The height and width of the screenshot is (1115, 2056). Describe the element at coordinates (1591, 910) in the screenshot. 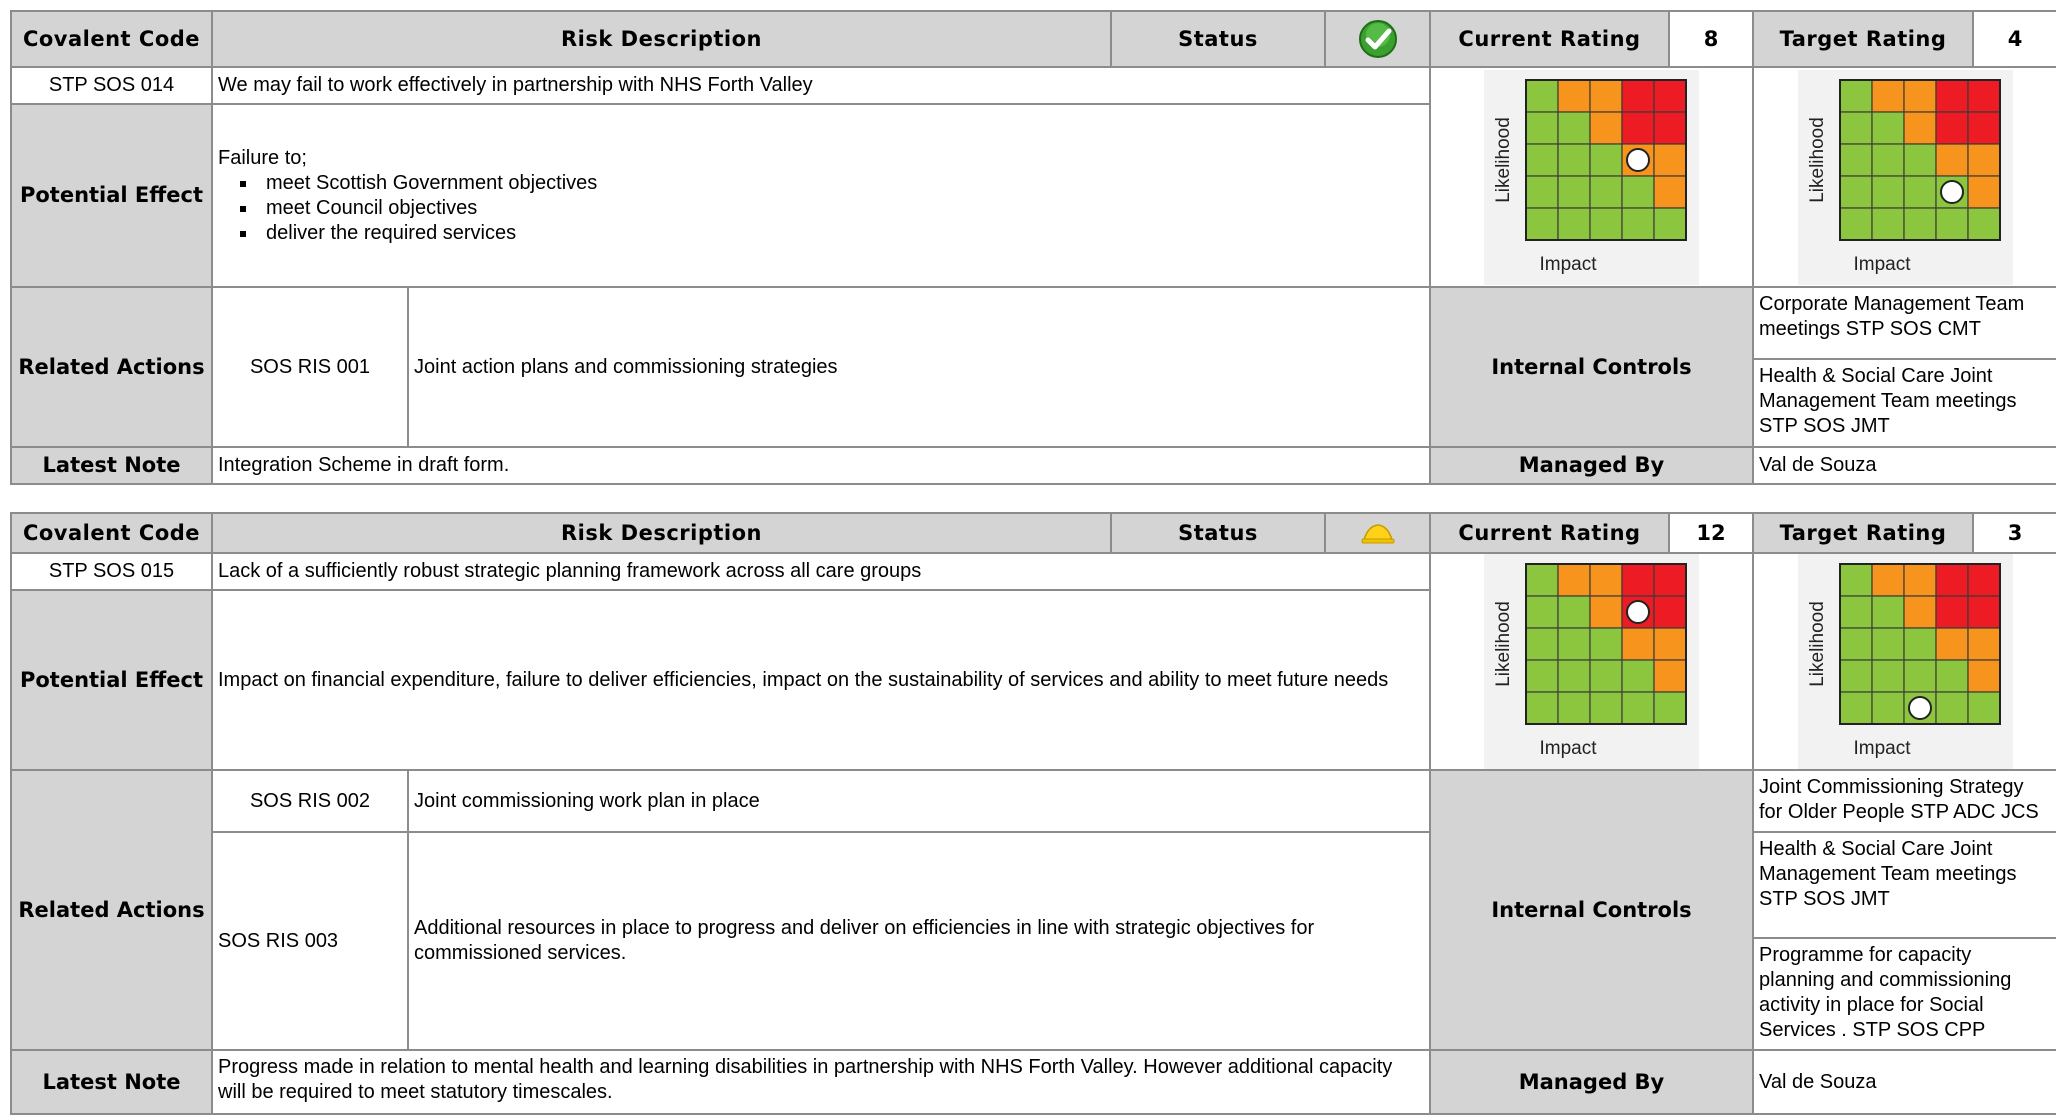

I see `internal-controls-label: Internal Controls` at that location.